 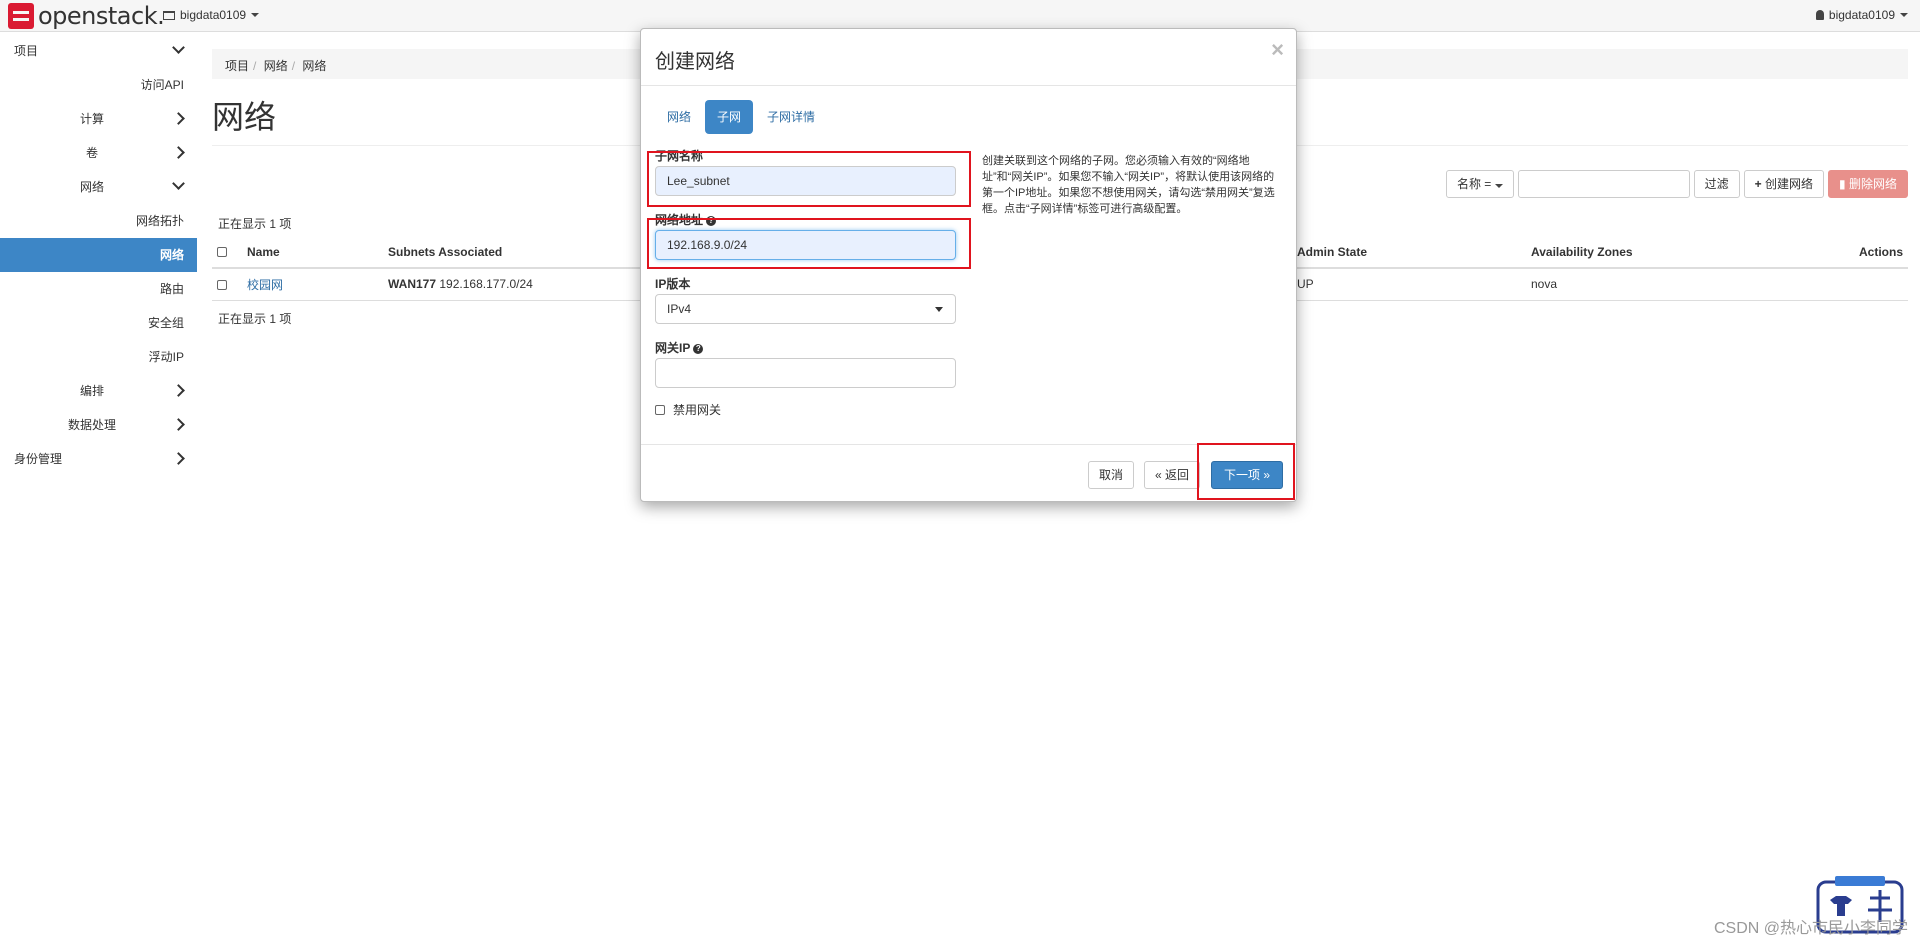 What do you see at coordinates (92, 153) in the screenshot?
I see `sidebar-item-label: 卷` at bounding box center [92, 153].